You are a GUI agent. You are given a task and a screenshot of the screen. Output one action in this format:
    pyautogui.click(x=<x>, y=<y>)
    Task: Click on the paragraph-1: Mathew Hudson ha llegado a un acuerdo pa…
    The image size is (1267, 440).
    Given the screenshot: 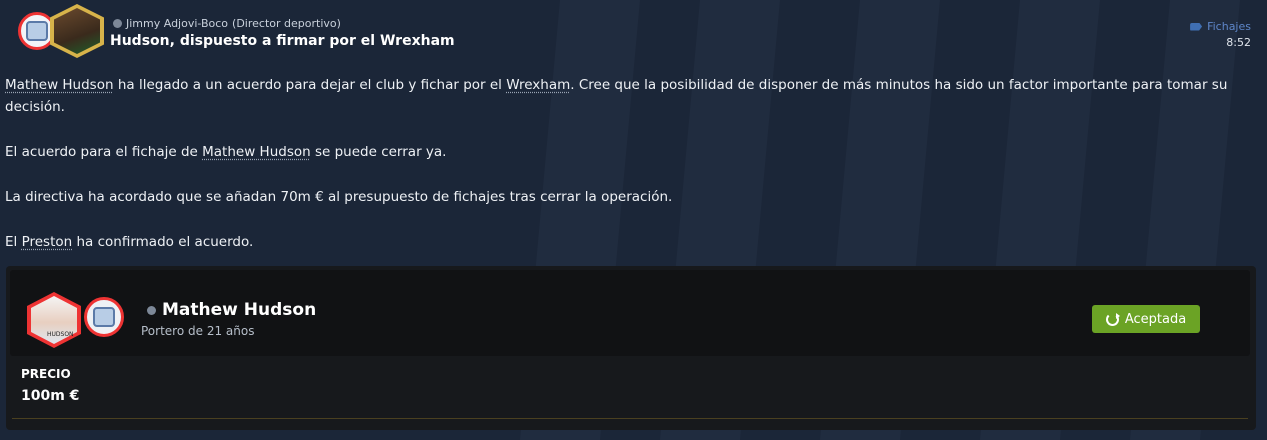 What is the action you would take?
    pyautogui.click(x=616, y=96)
    